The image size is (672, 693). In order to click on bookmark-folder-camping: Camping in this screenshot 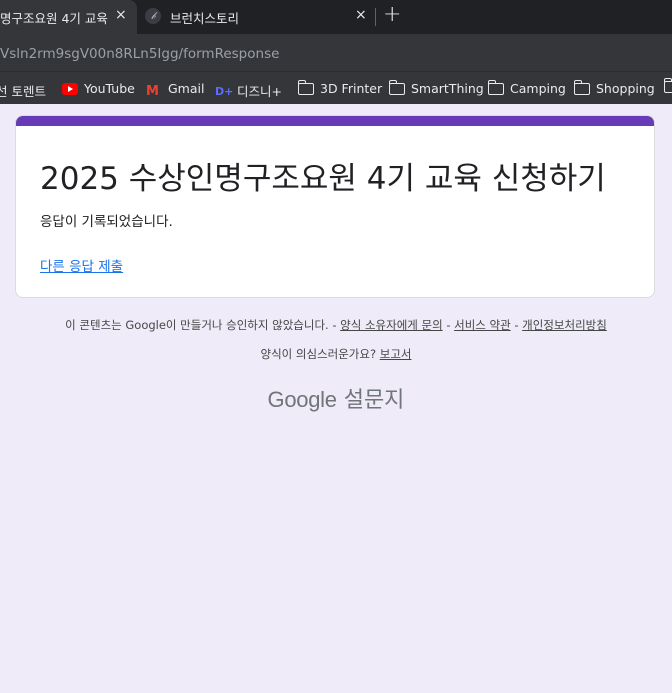, I will do `click(526, 87)`.